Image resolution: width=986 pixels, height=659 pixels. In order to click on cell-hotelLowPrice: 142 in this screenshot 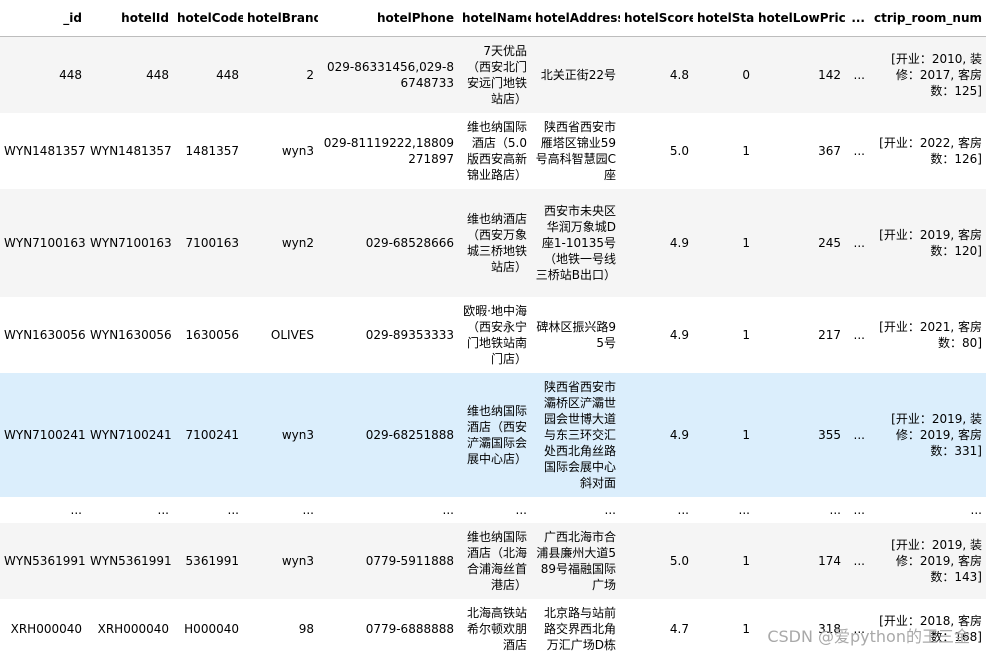, I will do `click(829, 74)`.